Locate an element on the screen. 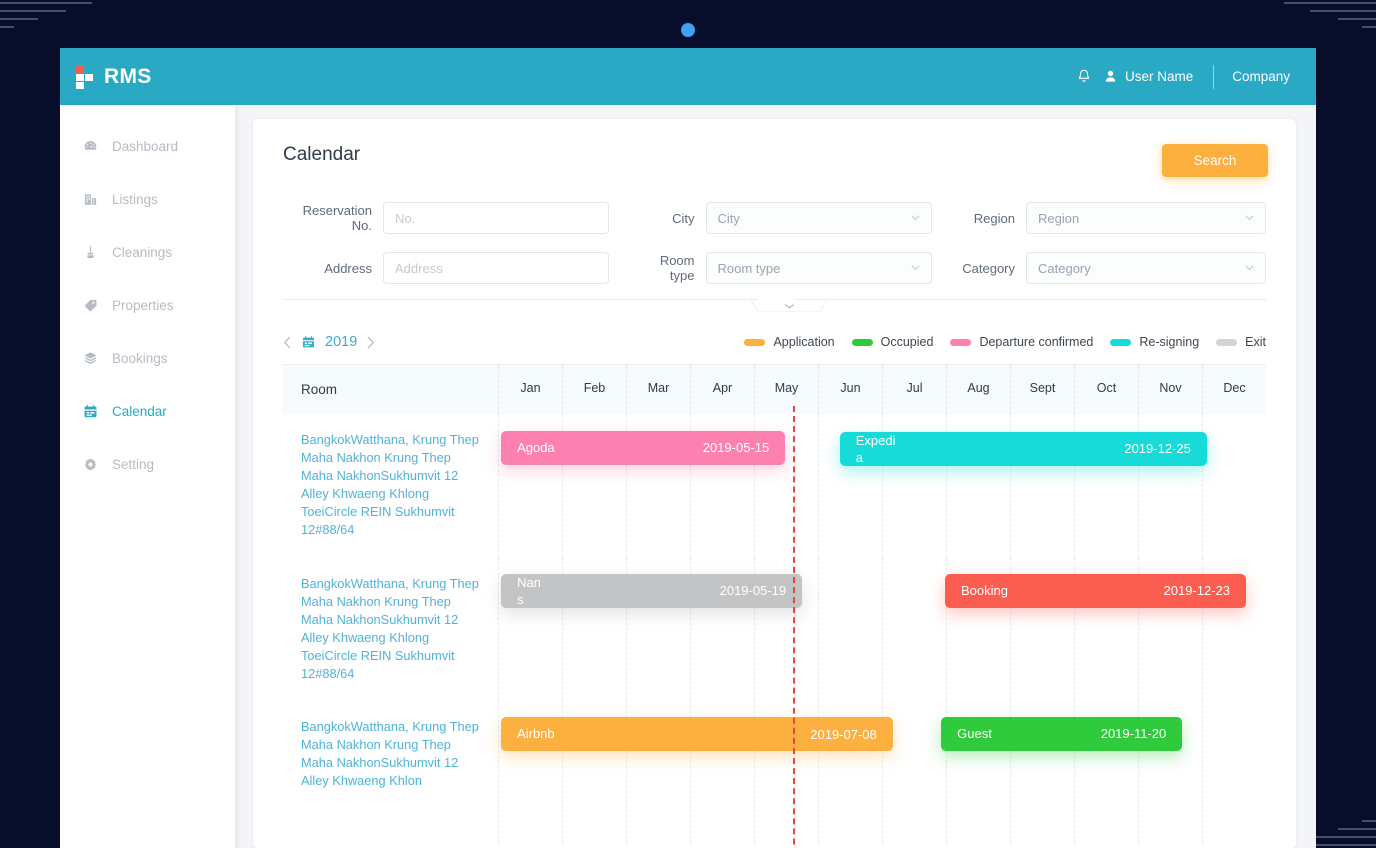 The image size is (1376, 848). gantt-bar-name: Expedia is located at coordinates (875, 449).